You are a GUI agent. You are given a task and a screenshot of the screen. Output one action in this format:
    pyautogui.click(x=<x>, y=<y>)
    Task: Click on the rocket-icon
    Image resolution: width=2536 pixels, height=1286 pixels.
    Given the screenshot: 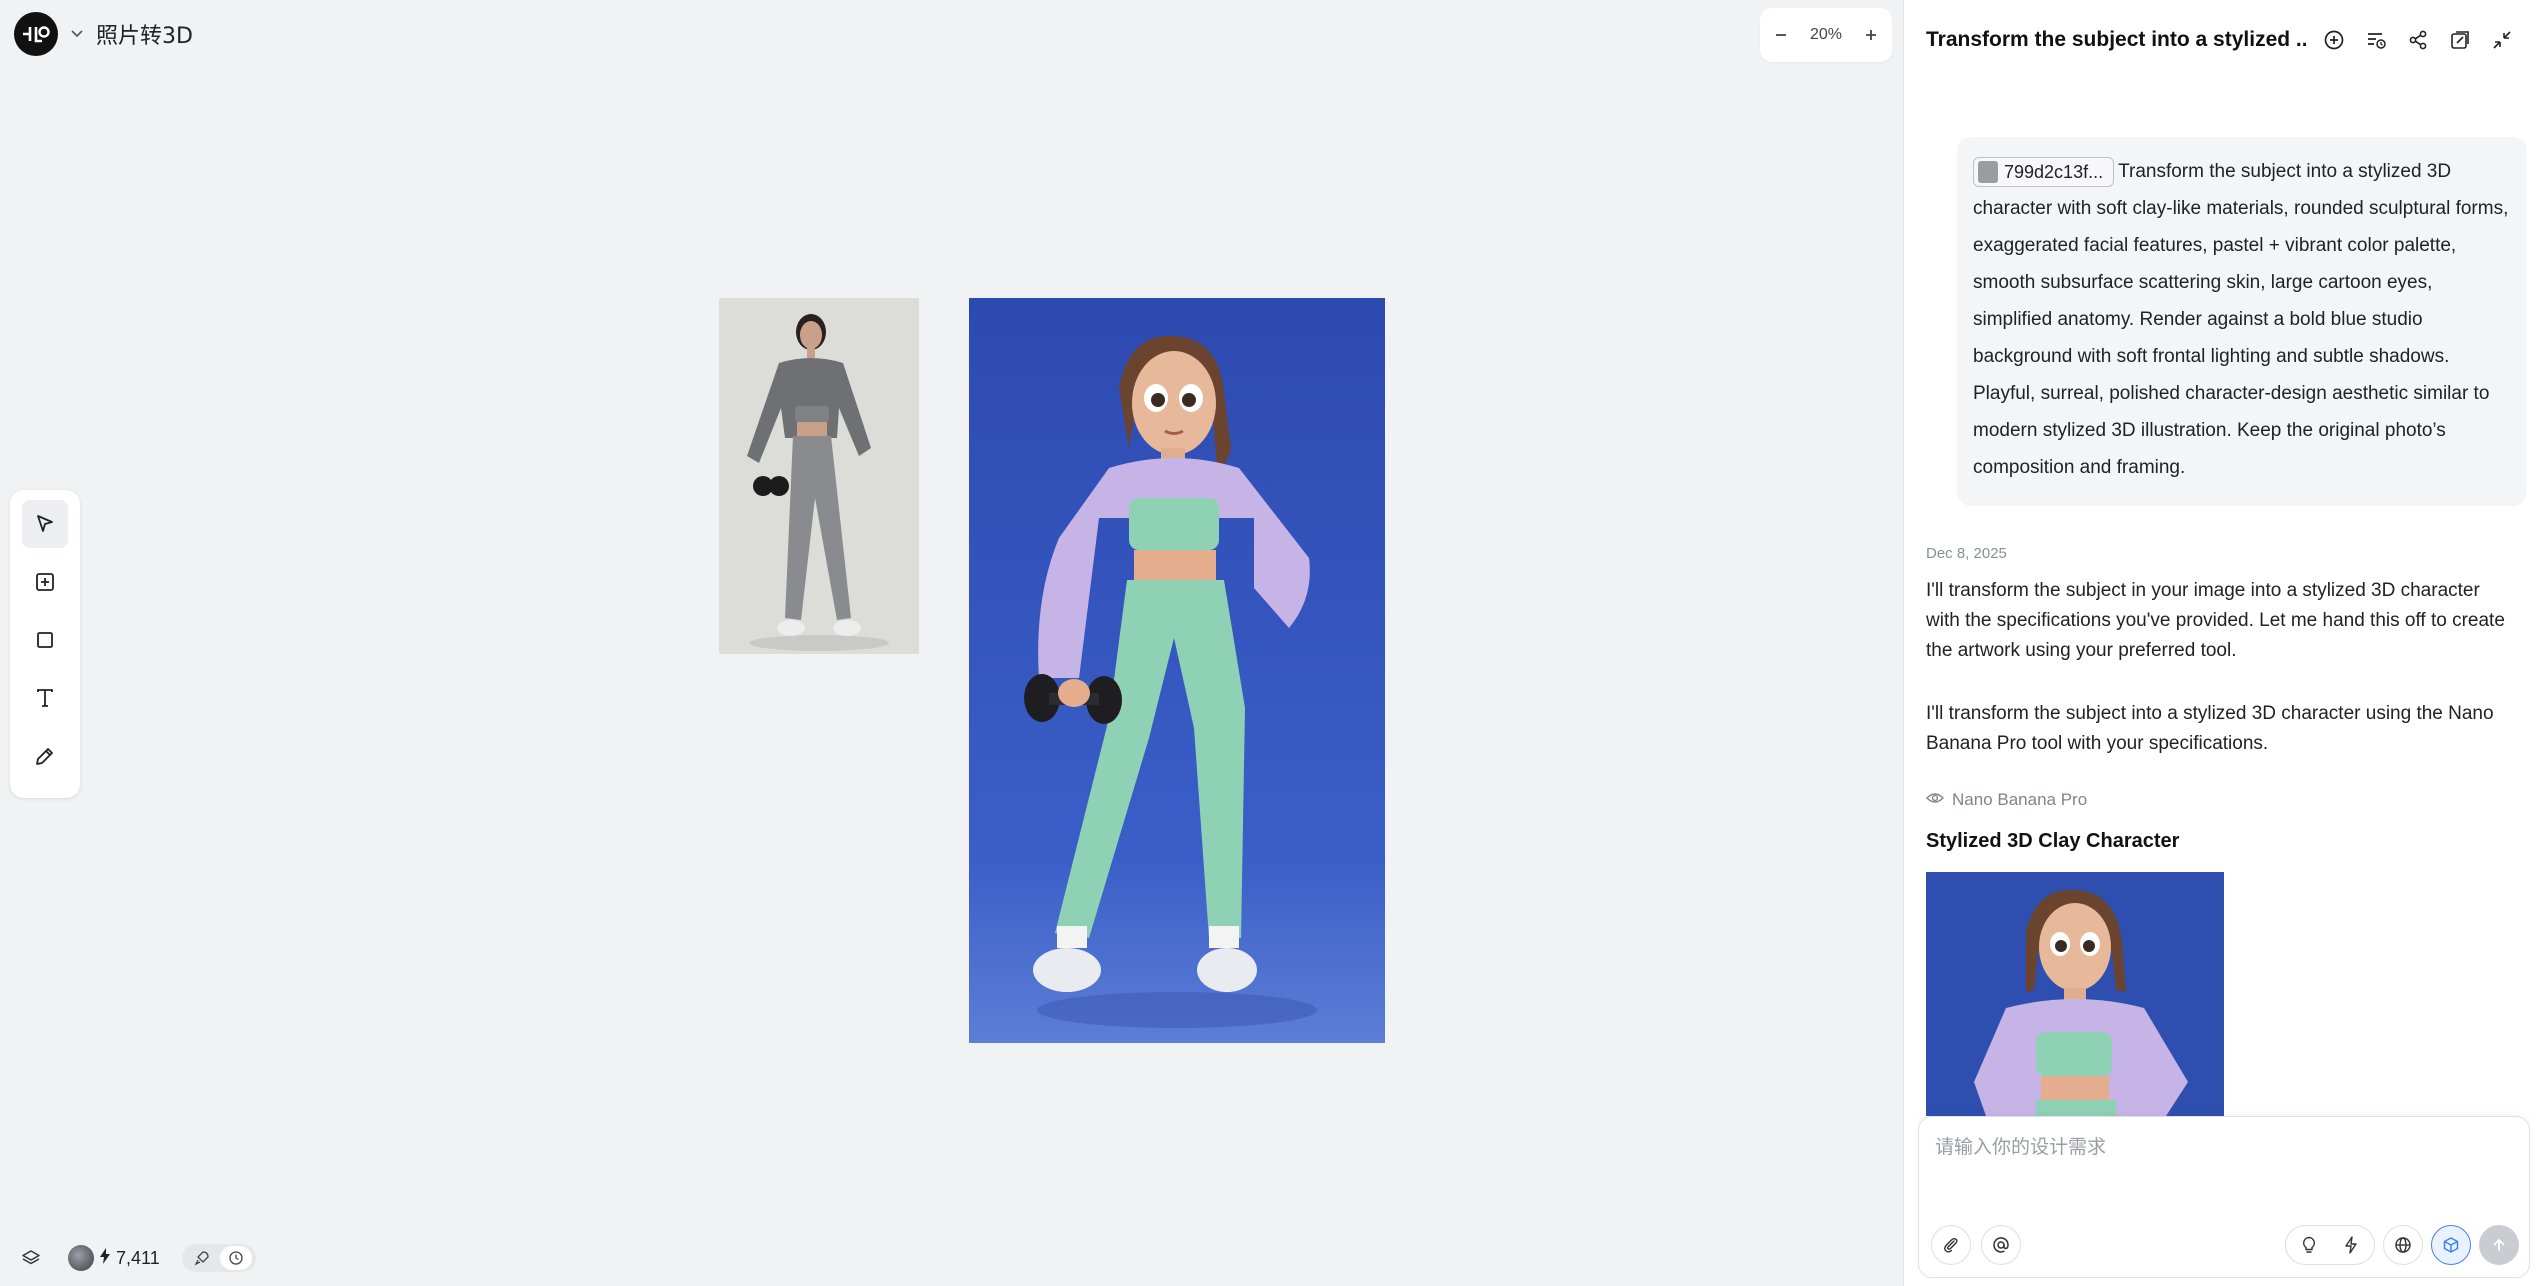 What is the action you would take?
    pyautogui.click(x=202, y=1258)
    